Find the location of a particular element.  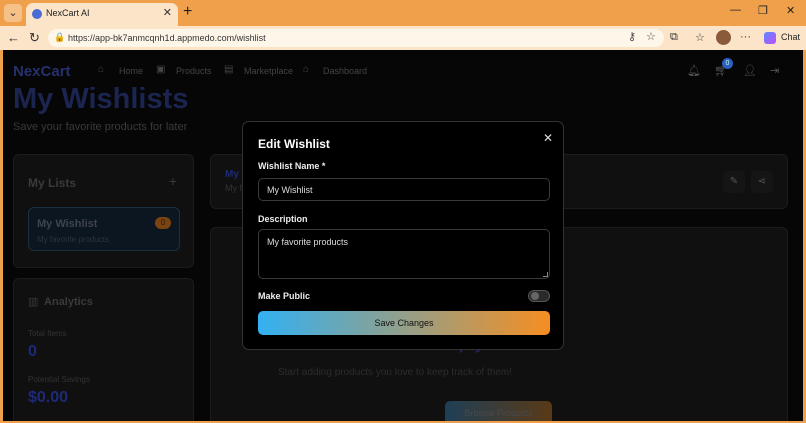

logo: NexCart is located at coordinates (42, 71).